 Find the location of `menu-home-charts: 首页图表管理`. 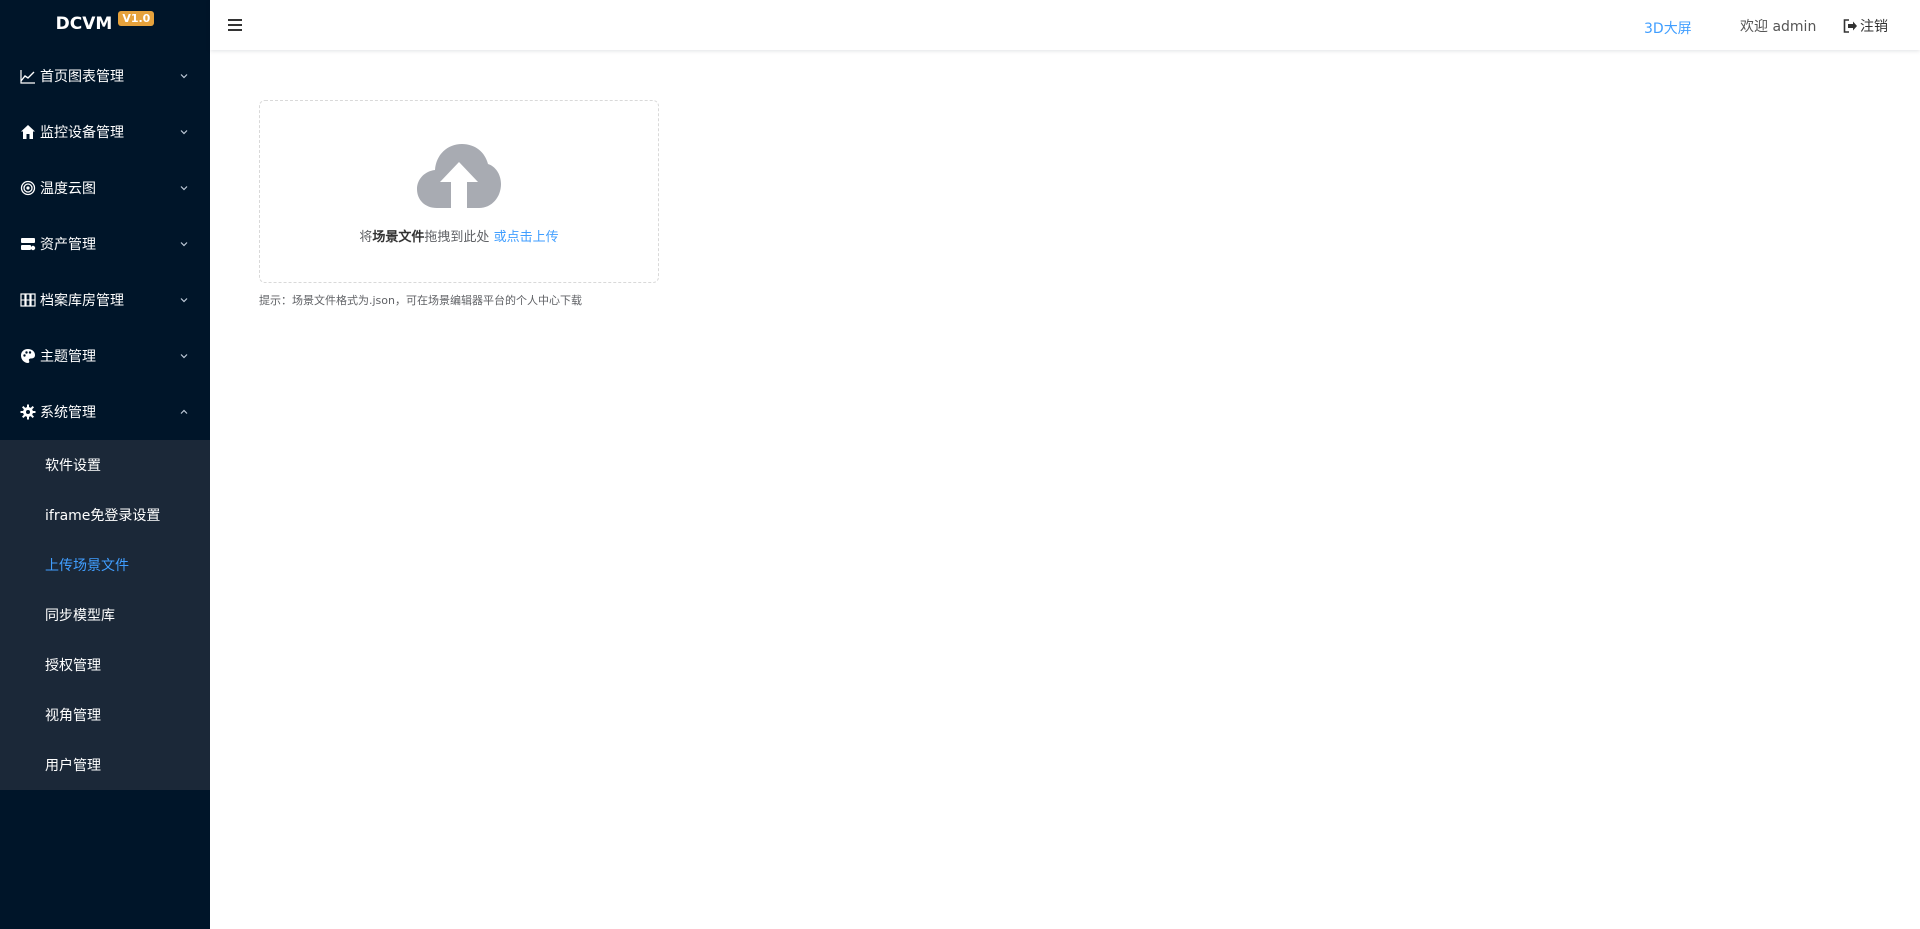

menu-home-charts: 首页图表管理 is located at coordinates (105, 76).